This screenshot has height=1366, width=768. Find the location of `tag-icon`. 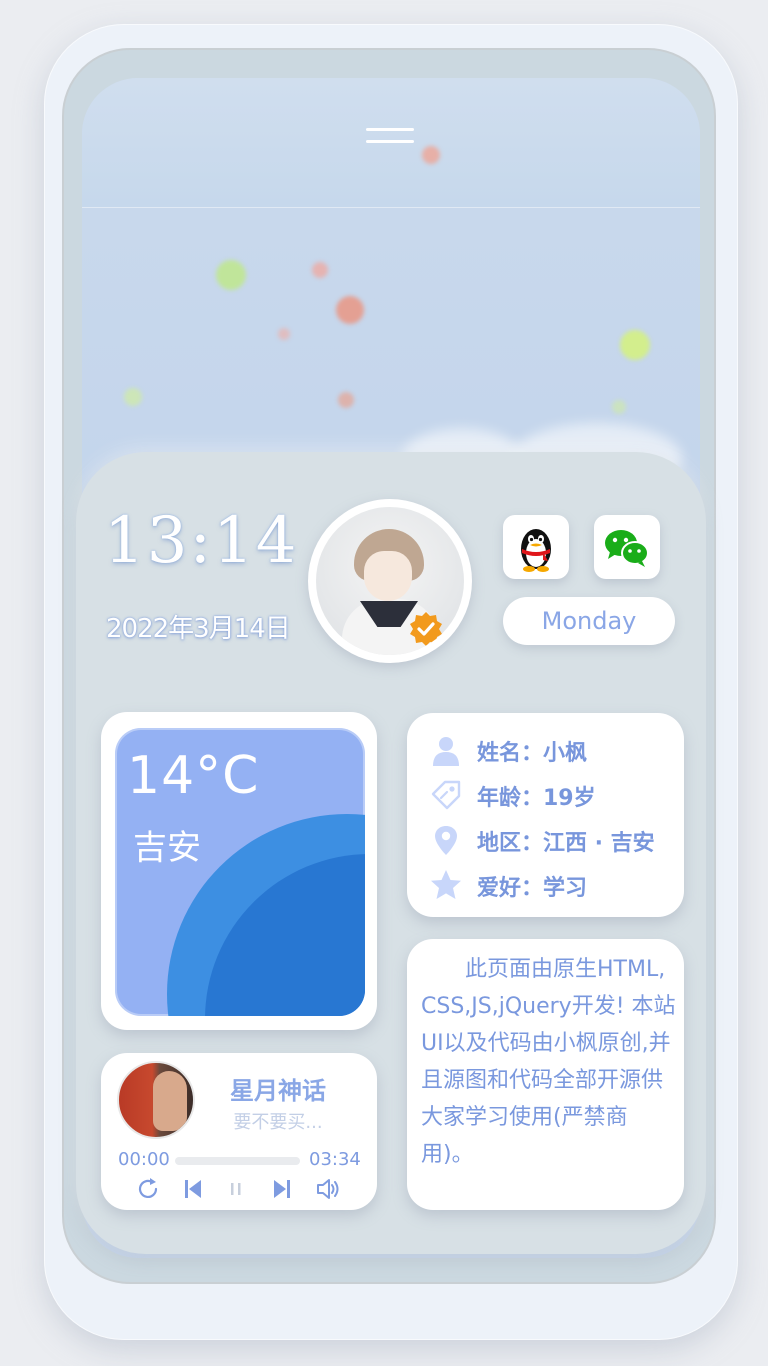

tag-icon is located at coordinates (446, 795).